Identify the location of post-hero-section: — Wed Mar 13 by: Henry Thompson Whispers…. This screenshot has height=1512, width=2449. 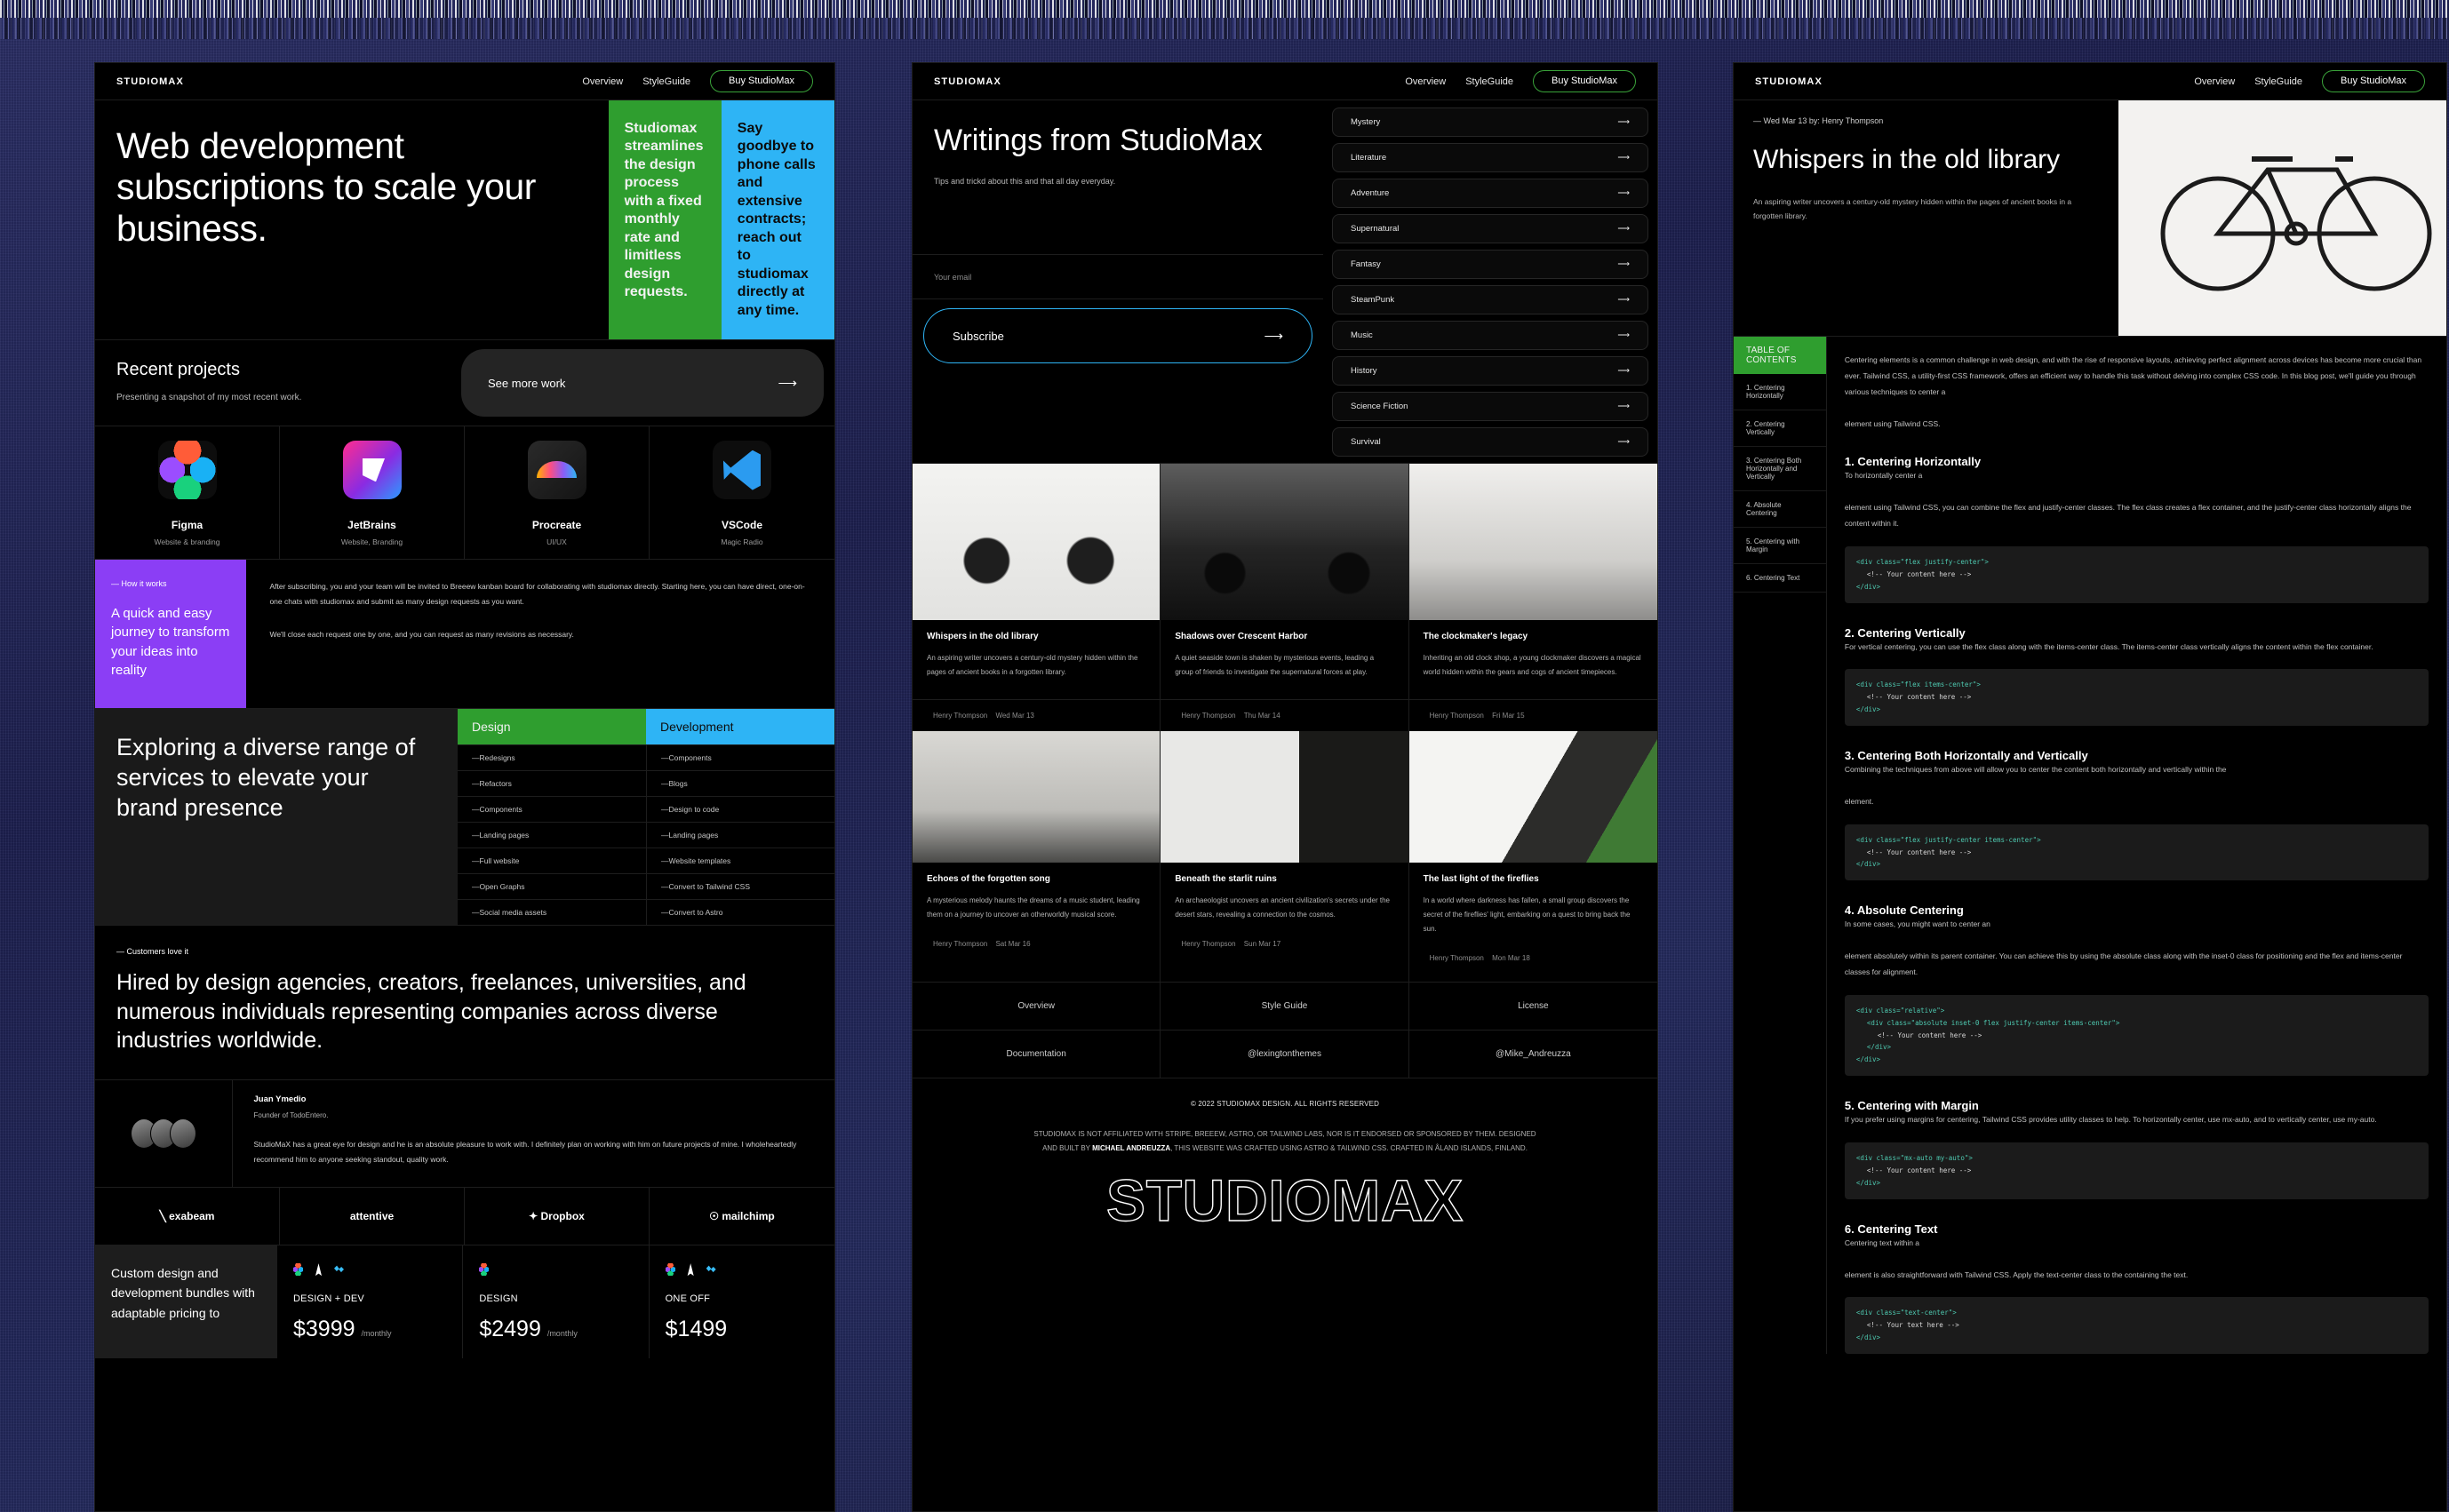
(2090, 218).